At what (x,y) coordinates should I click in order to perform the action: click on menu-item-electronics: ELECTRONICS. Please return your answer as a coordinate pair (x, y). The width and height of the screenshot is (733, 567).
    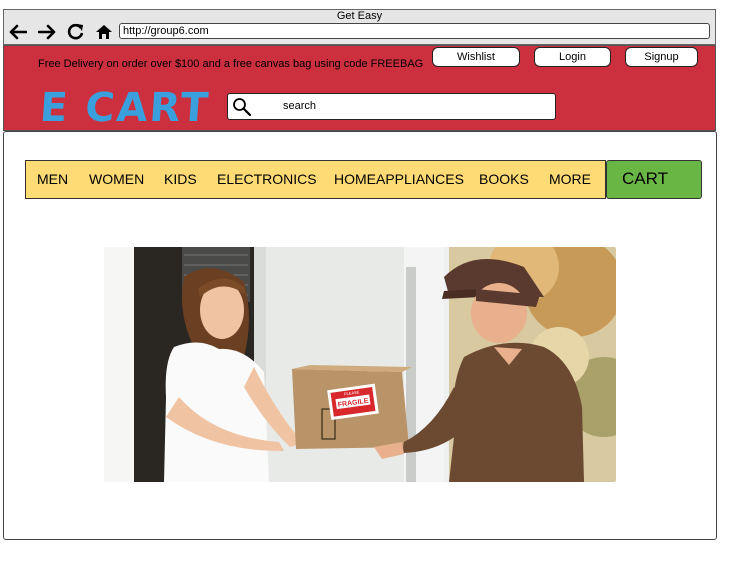
    Looking at the image, I should click on (267, 179).